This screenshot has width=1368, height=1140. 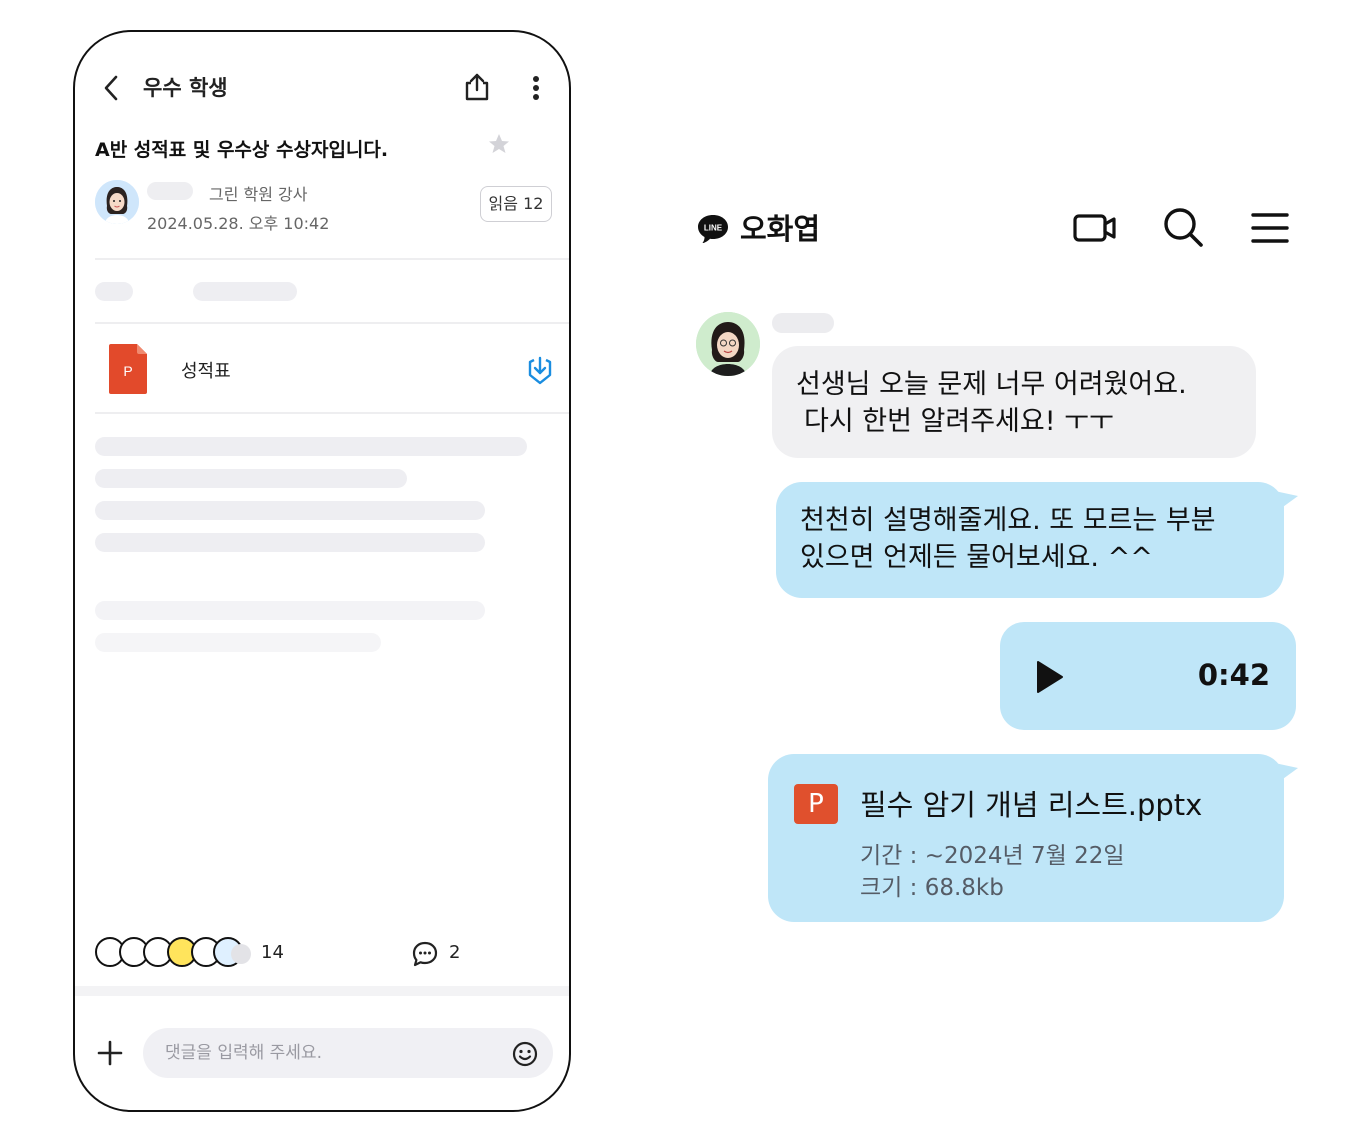 I want to click on author-name-redacted, so click(x=170, y=191).